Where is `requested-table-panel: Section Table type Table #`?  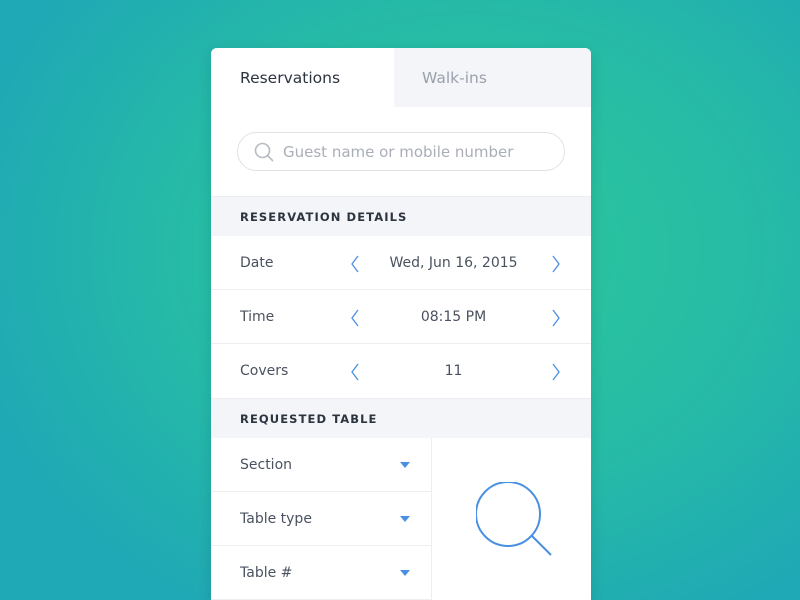
requested-table-panel: Section Table type Table # is located at coordinates (401, 519).